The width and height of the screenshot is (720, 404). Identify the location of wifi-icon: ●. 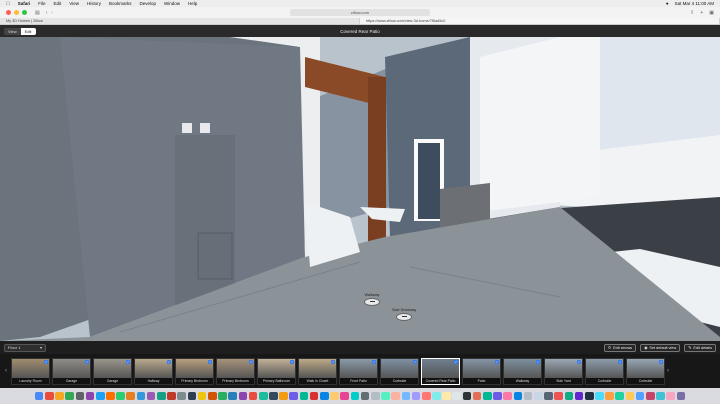
(667, 3).